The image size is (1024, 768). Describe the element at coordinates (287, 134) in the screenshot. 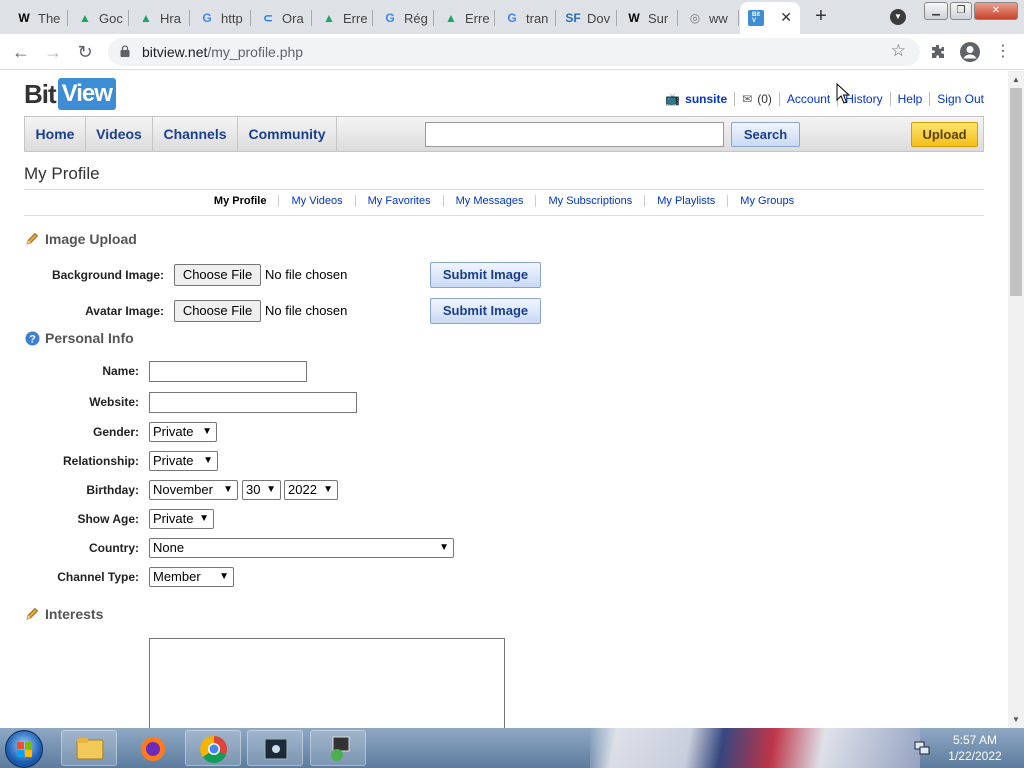

I see `nav-community: Community` at that location.